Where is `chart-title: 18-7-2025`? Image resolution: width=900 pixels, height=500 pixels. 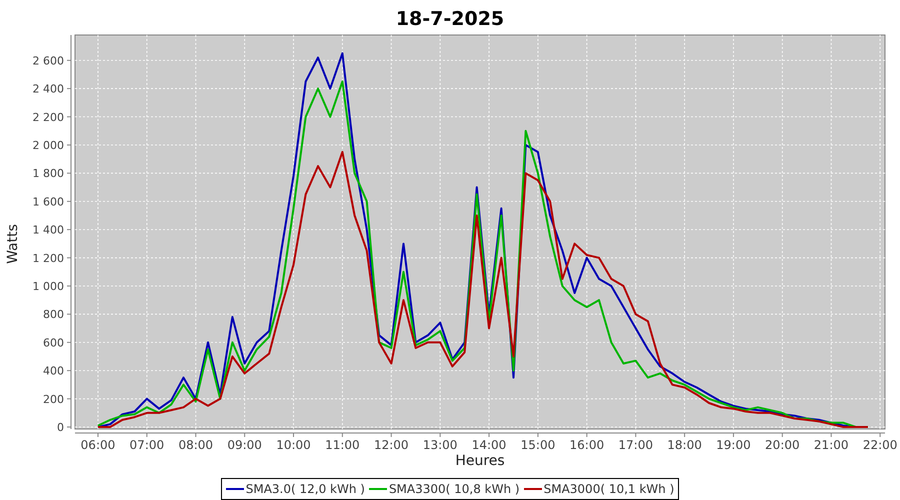 chart-title: 18-7-2025 is located at coordinates (450, 19).